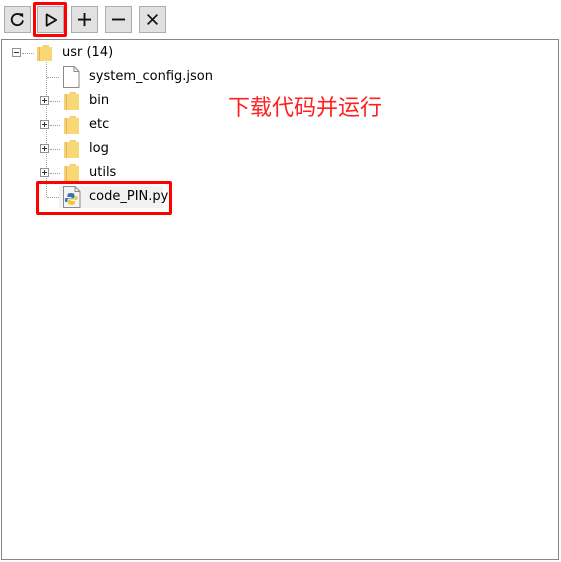 The width and height of the screenshot is (561, 562). I want to click on tree-node-label: system_config.json, so click(151, 77).